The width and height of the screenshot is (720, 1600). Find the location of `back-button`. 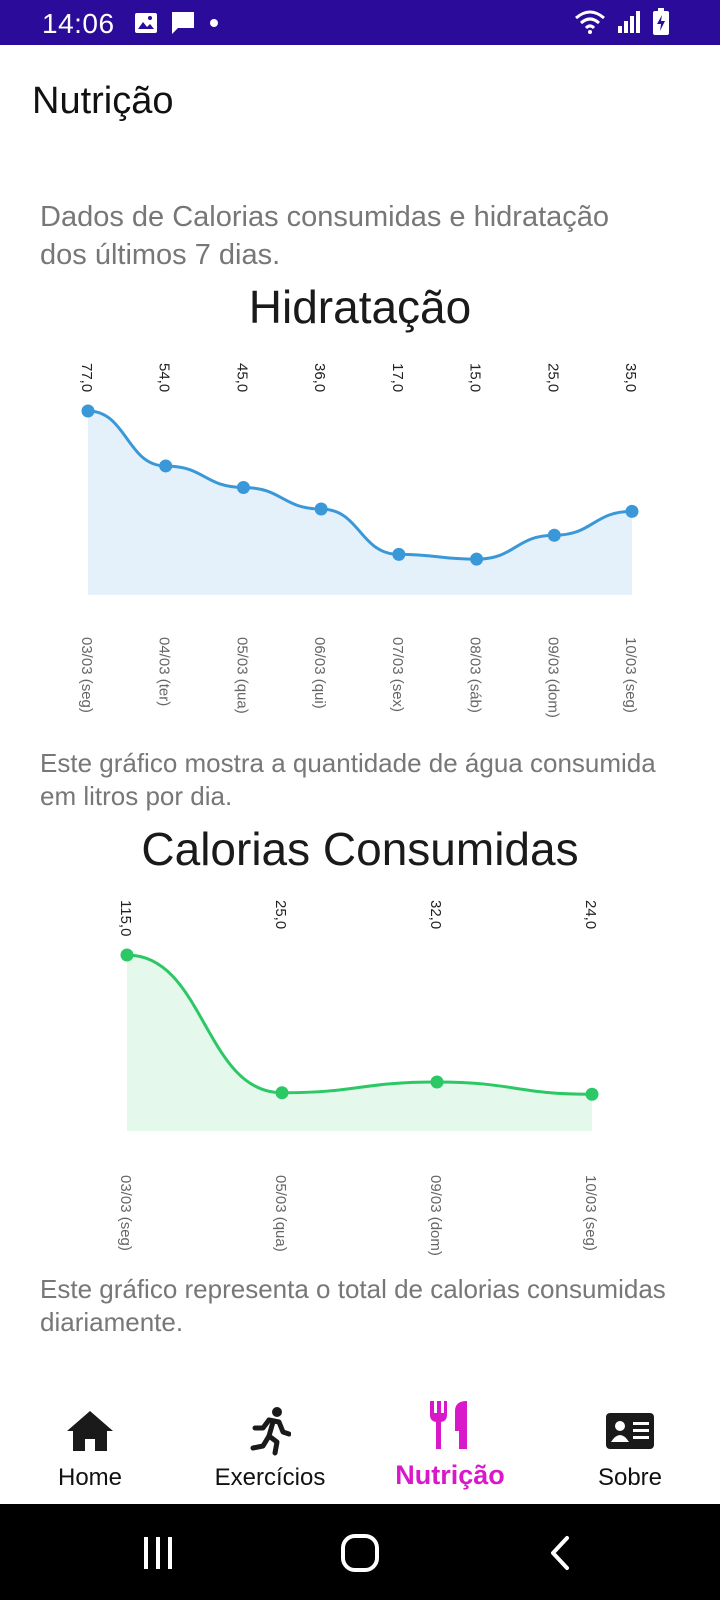

back-button is located at coordinates (560, 1553).